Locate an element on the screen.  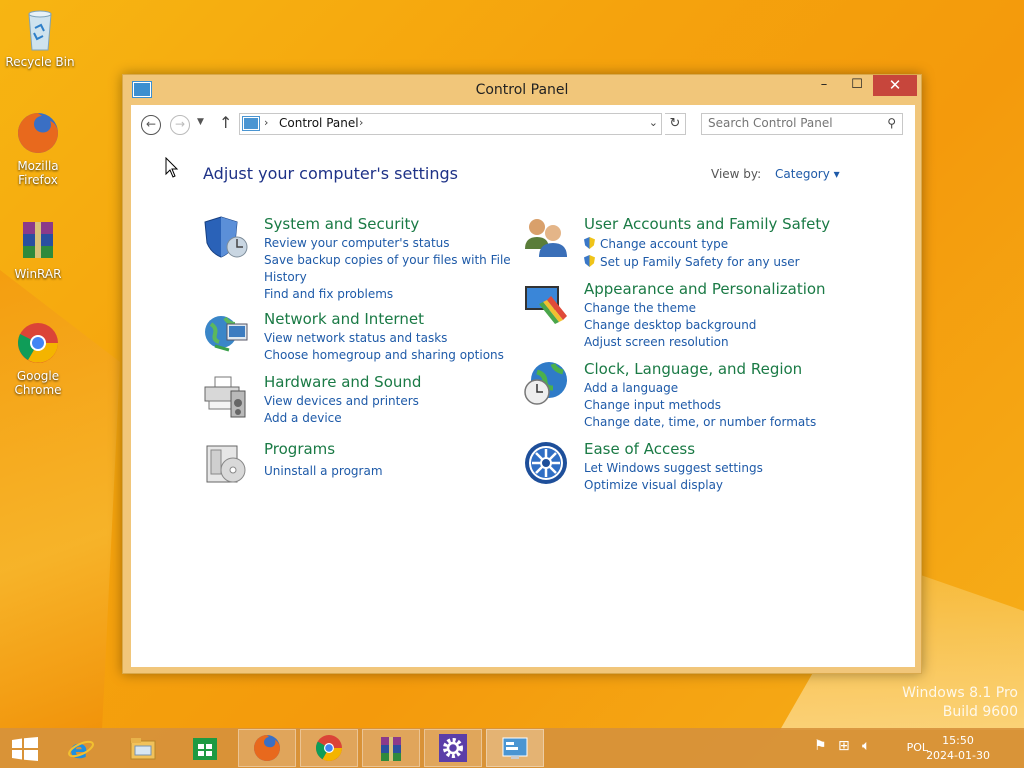
desktop-icon-label: Recycle Bin is located at coordinates (40, 62).